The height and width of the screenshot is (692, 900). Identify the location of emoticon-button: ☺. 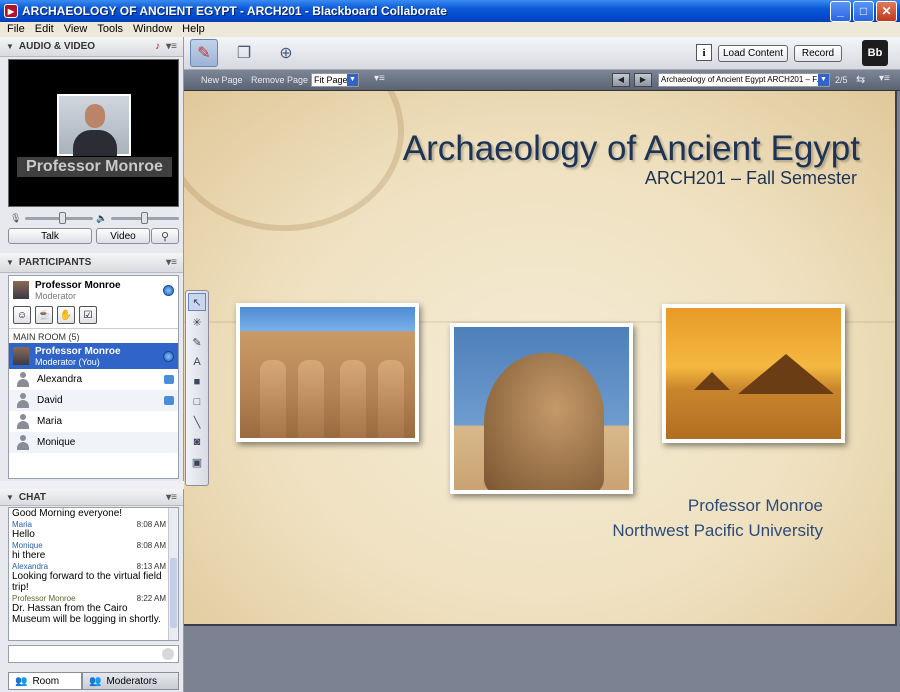
(22, 315).